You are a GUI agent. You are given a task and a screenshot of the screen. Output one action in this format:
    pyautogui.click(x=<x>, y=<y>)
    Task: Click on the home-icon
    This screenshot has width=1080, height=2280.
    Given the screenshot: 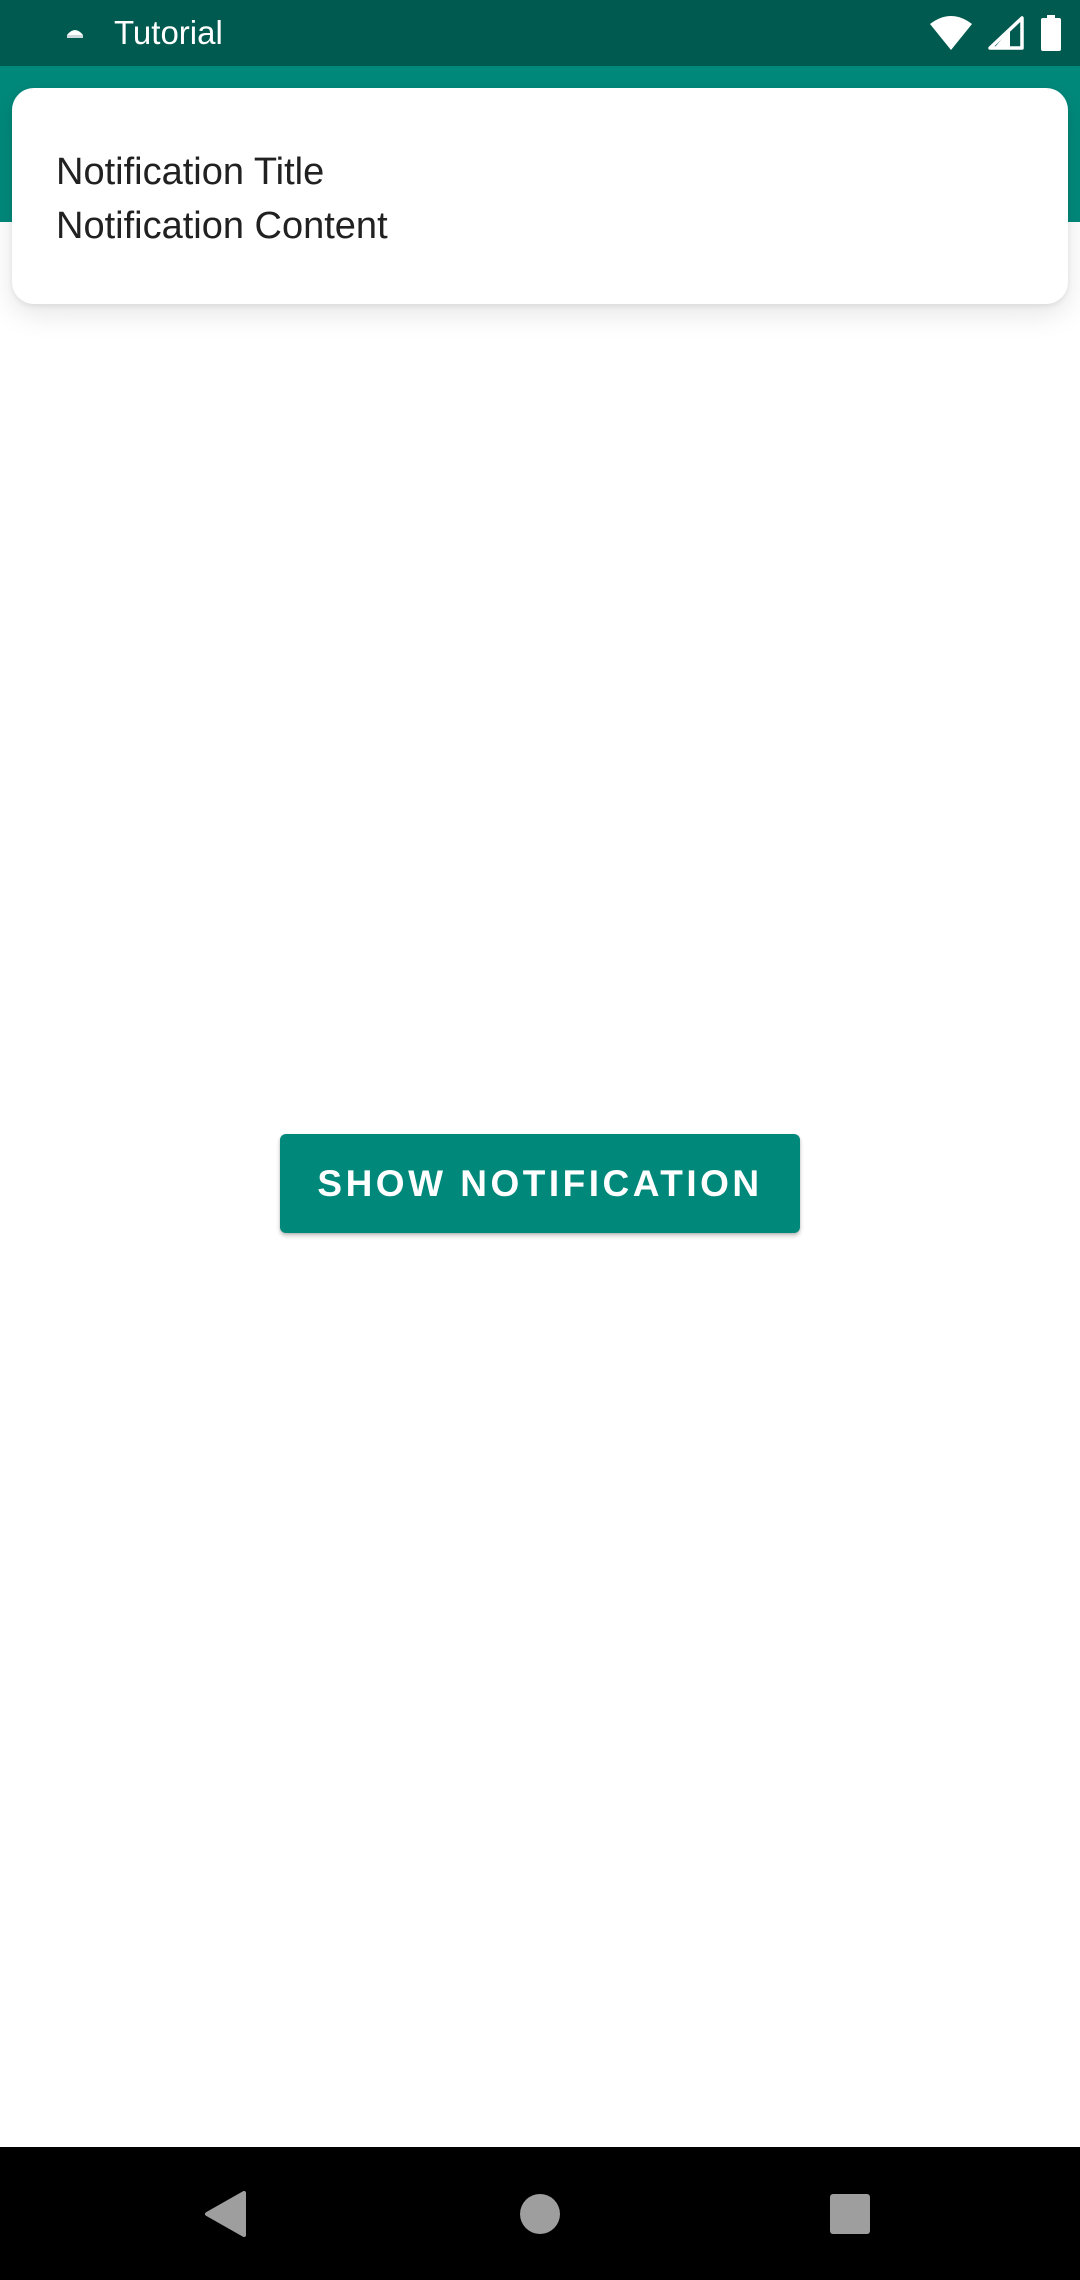 What is the action you would take?
    pyautogui.click(x=540, y=2213)
    